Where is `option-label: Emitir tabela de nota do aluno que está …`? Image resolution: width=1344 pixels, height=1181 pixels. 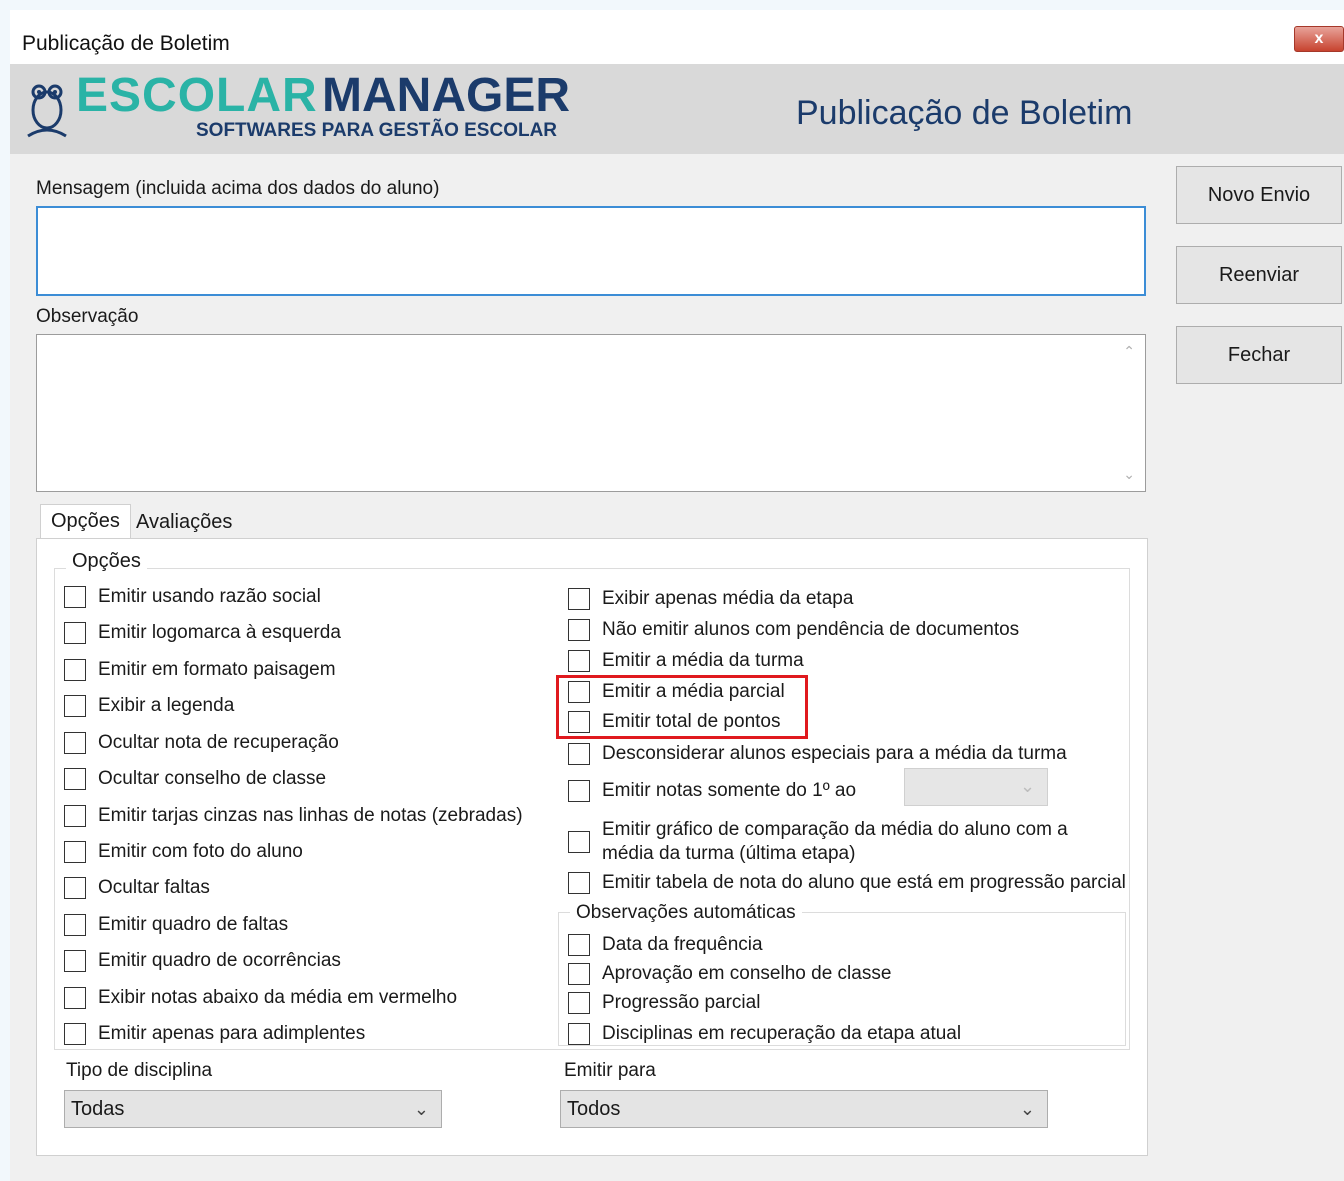
option-label: Emitir tabela de nota do aluno que está … is located at coordinates (864, 882).